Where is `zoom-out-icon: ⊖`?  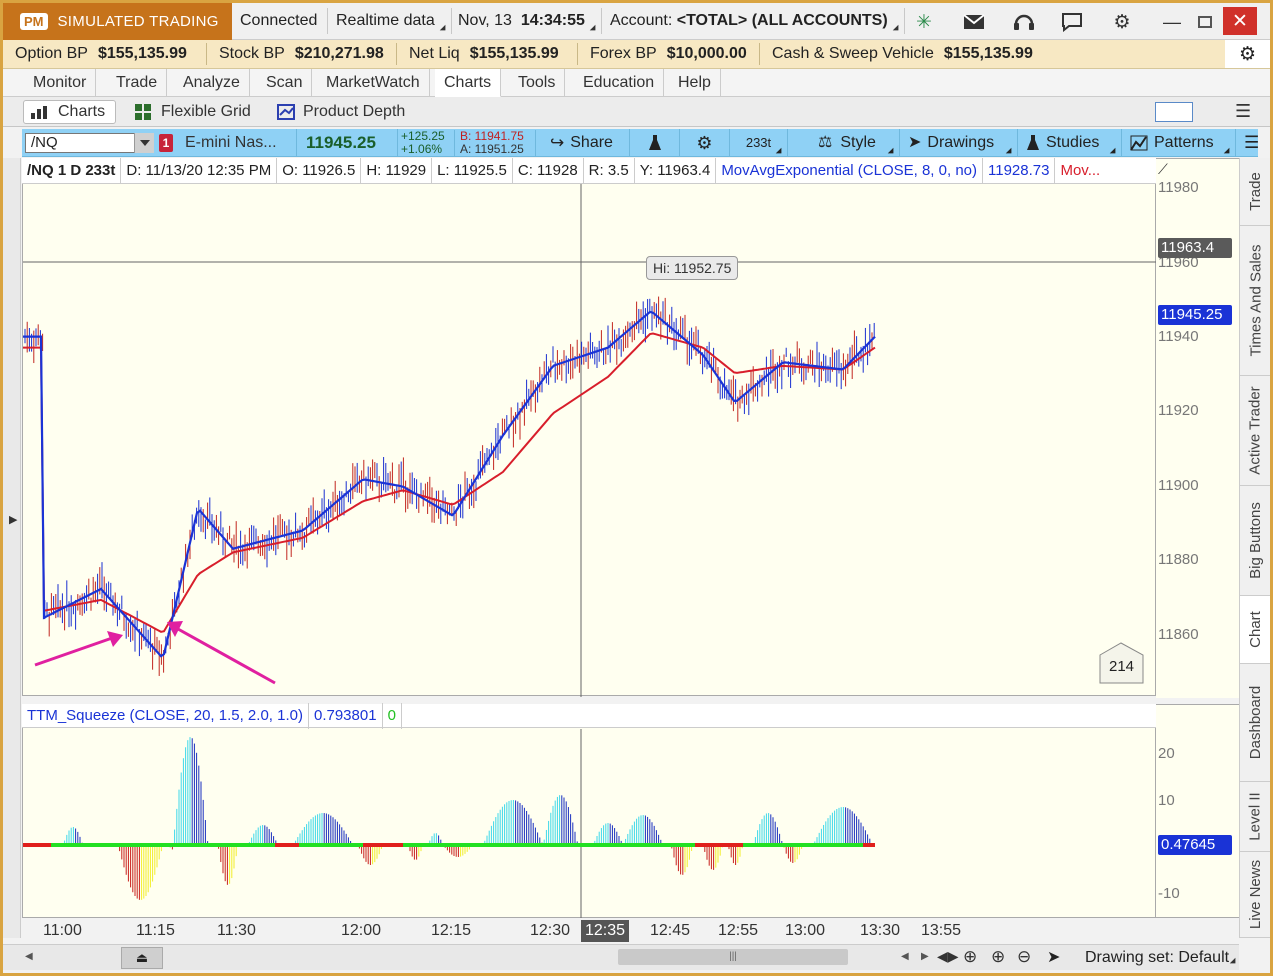
zoom-out-icon: ⊖ is located at coordinates (1024, 957).